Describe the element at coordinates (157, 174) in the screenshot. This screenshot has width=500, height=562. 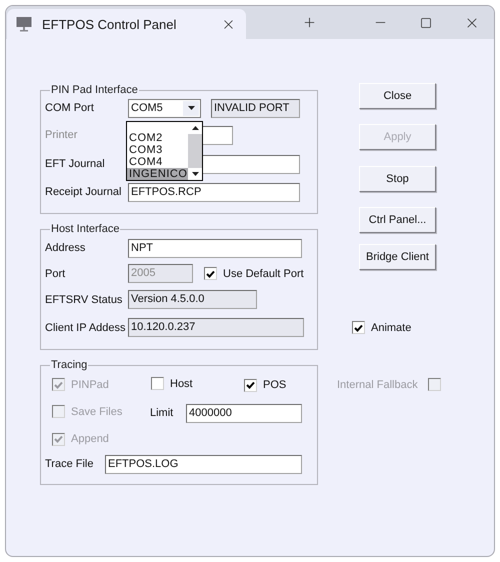
I see `dropdown-option: INGENICO` at that location.